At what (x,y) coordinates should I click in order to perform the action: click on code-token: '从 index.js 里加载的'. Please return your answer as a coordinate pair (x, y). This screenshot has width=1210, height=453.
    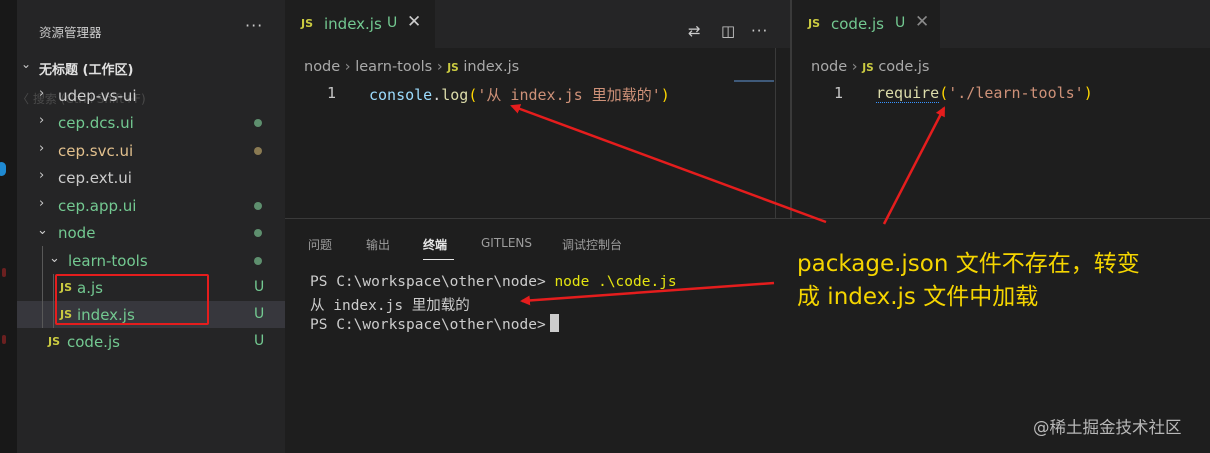
    Looking at the image, I should click on (569, 95).